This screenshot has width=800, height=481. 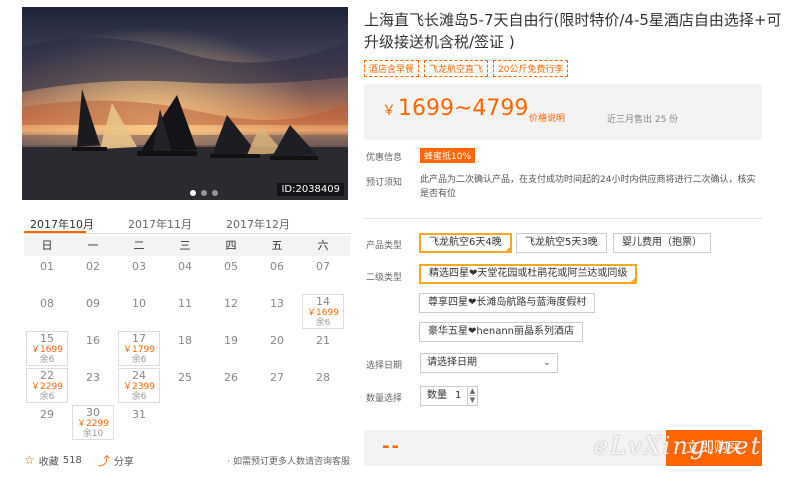 What do you see at coordinates (185, 377) in the screenshot?
I see `calendar-day-number: 25` at bounding box center [185, 377].